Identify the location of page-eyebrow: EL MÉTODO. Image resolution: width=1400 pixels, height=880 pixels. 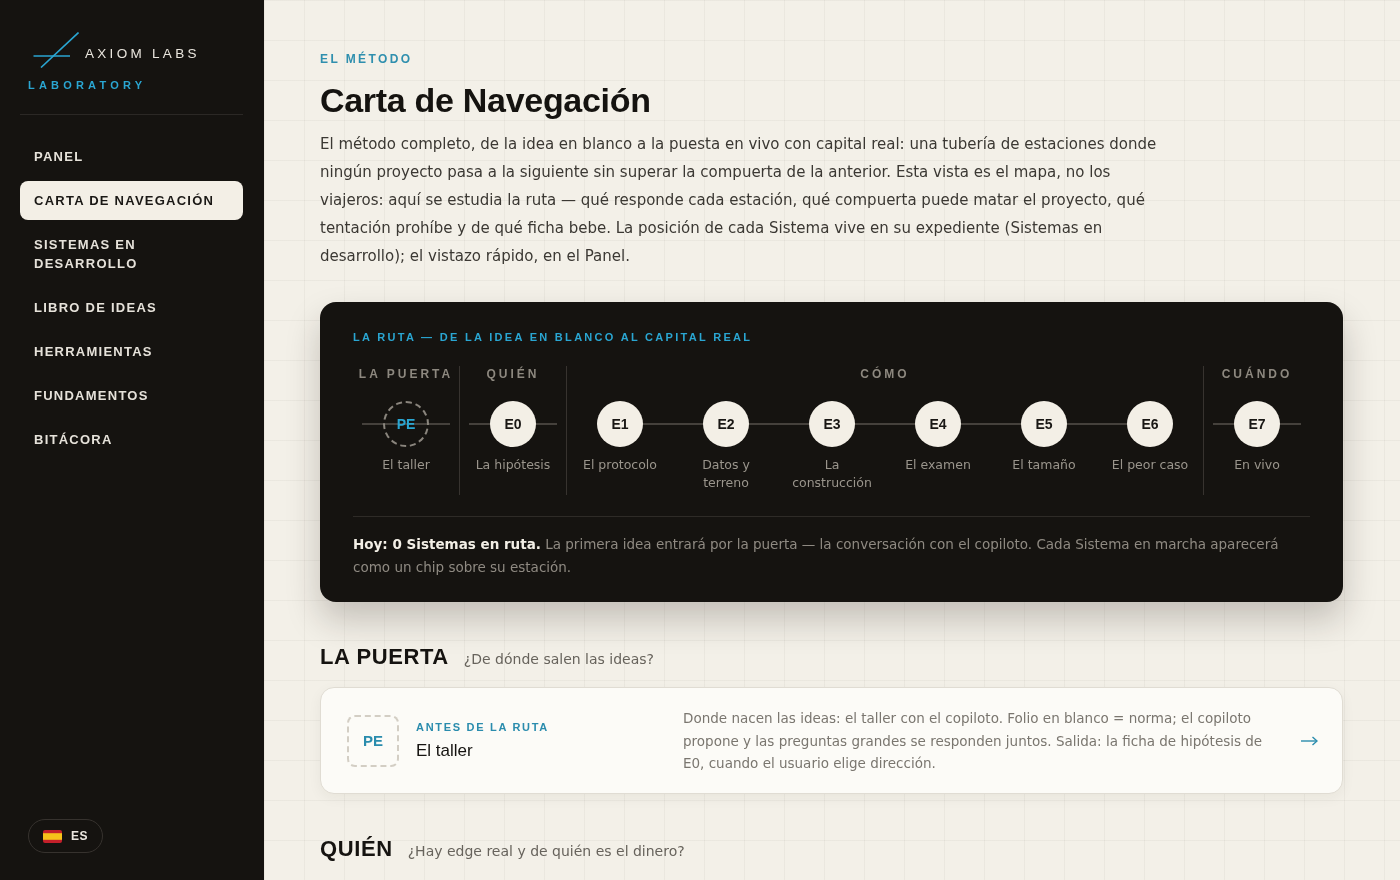
(367, 59).